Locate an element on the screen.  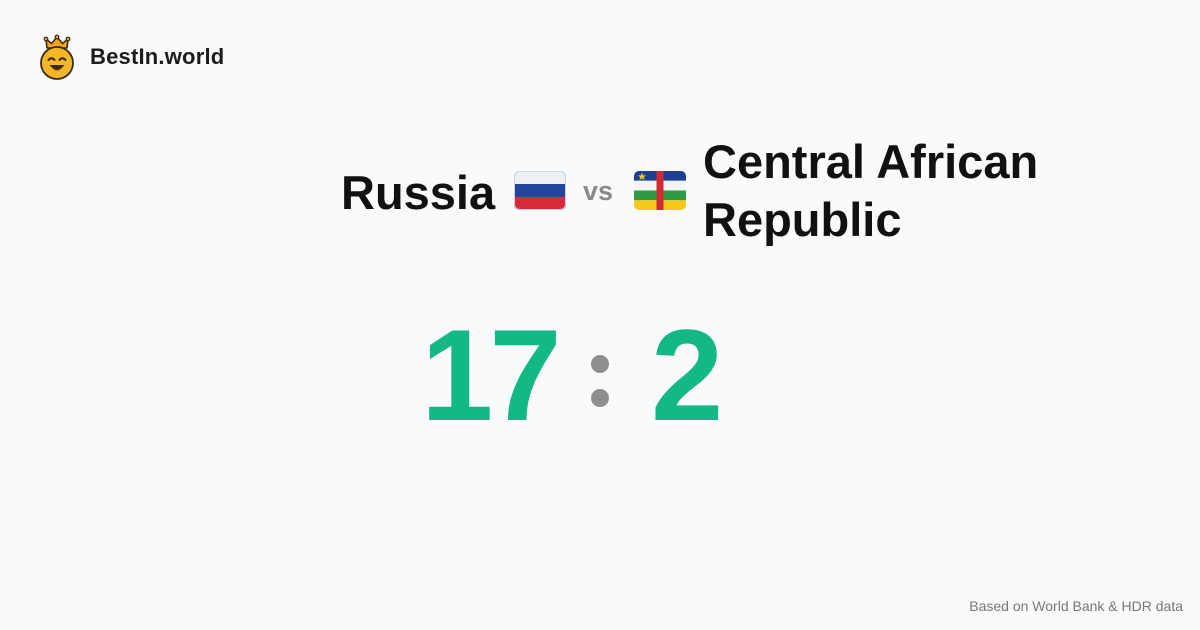
left-score: 17 is located at coordinates (491, 375).